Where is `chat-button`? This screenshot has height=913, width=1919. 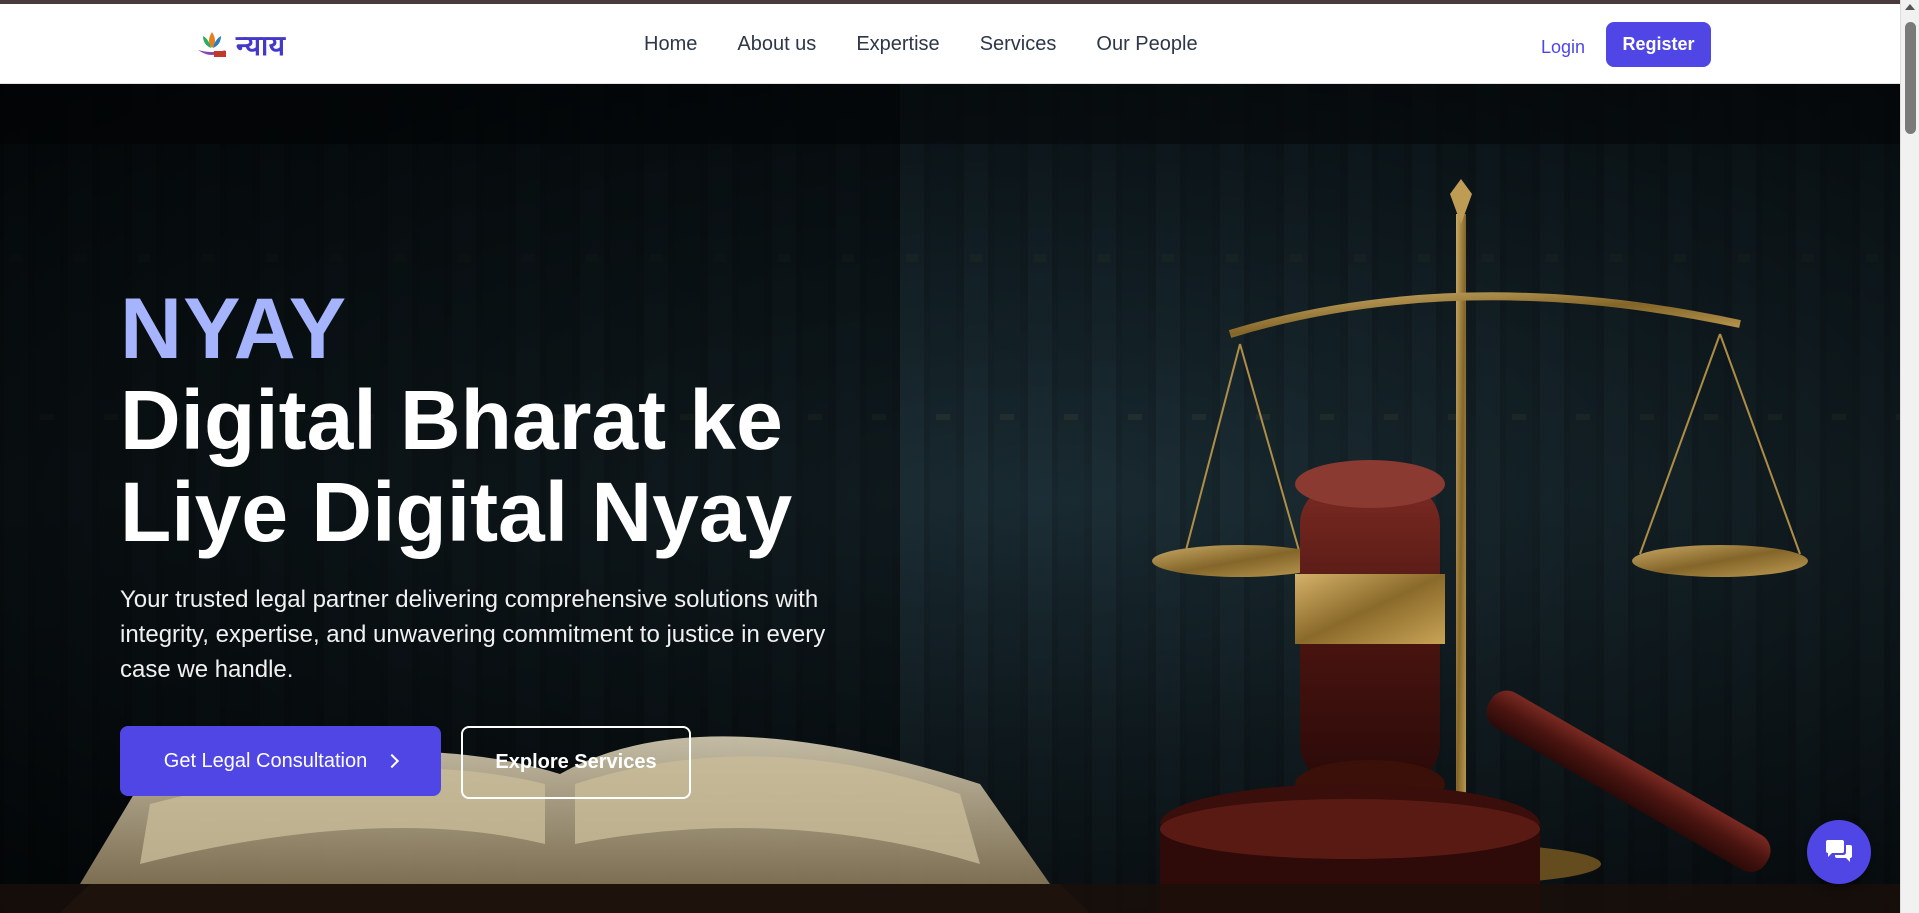
chat-button is located at coordinates (1839, 852).